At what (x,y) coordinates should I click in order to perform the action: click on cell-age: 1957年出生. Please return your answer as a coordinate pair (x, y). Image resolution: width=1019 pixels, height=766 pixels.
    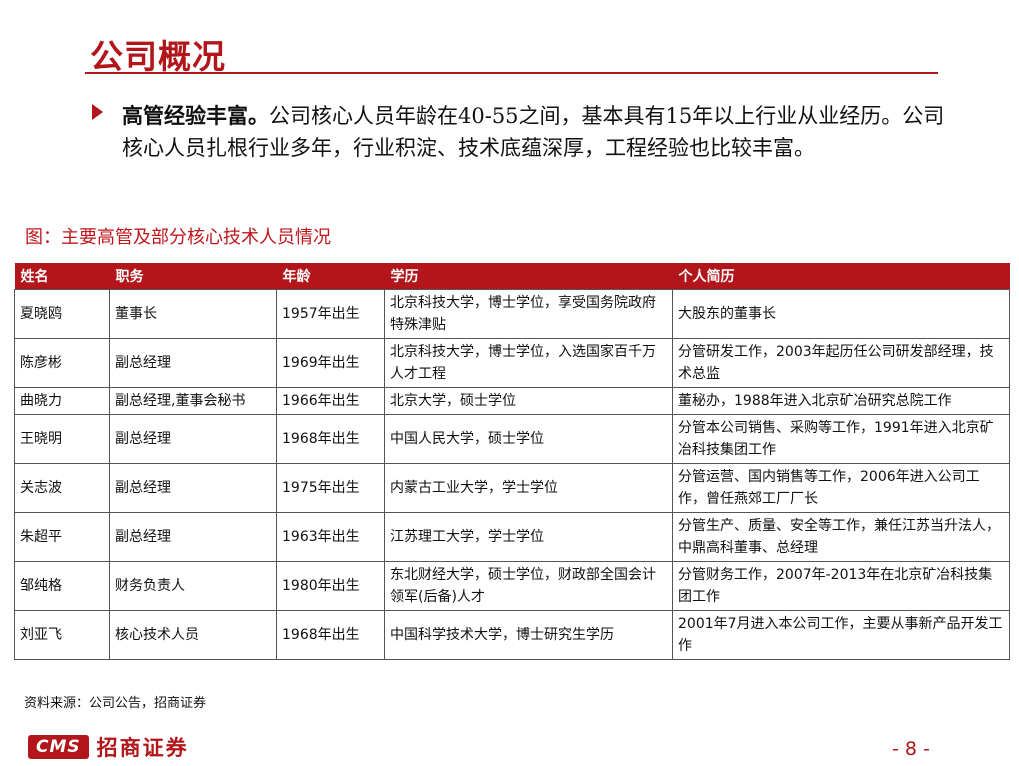
    Looking at the image, I should click on (330, 314).